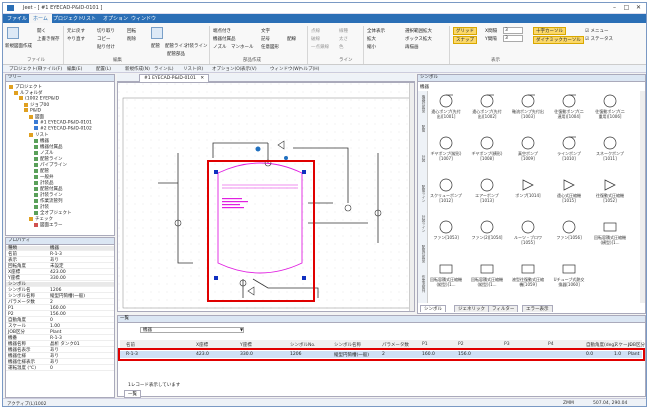 Image resolution: width=649 pixels, height=409 pixels. Describe the element at coordinates (60, 254) in the screenshot. I see `property-row: 名前 R-1-3` at that location.